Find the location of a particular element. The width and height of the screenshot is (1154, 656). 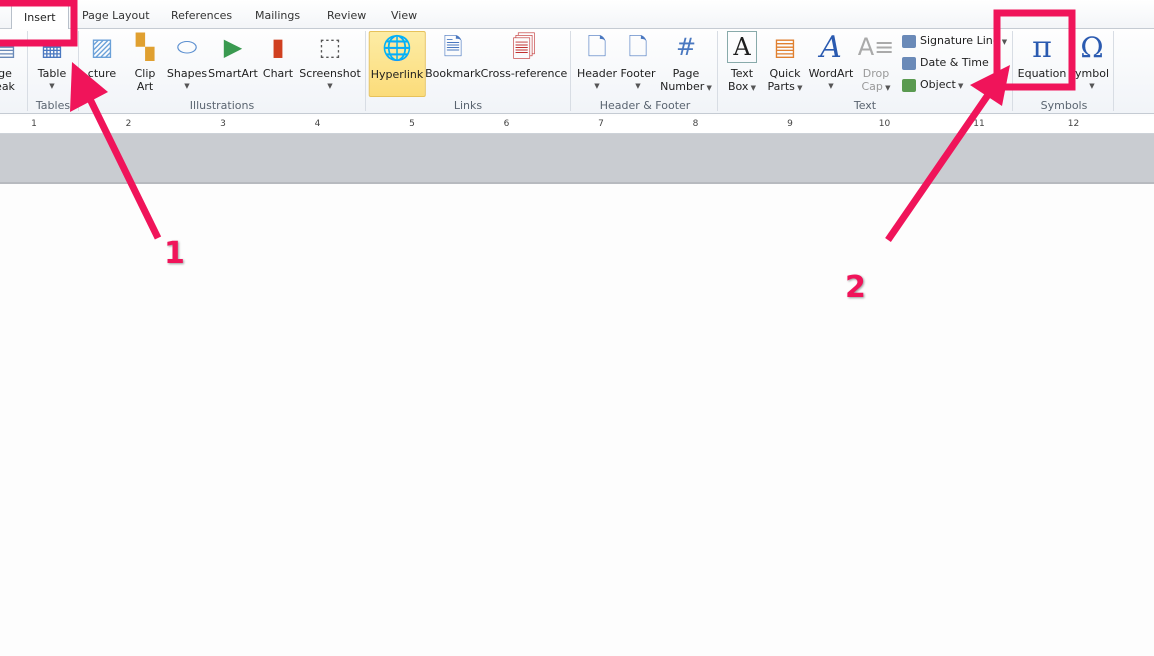

highlight-box-insert is located at coordinates (39, 23).